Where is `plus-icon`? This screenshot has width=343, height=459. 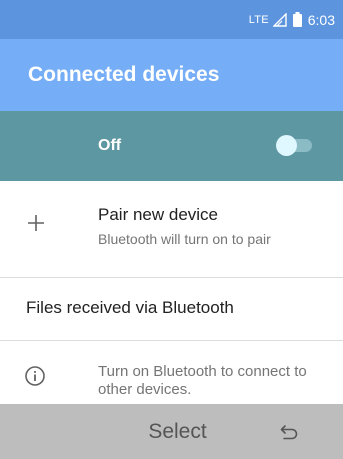
plus-icon is located at coordinates (36, 223).